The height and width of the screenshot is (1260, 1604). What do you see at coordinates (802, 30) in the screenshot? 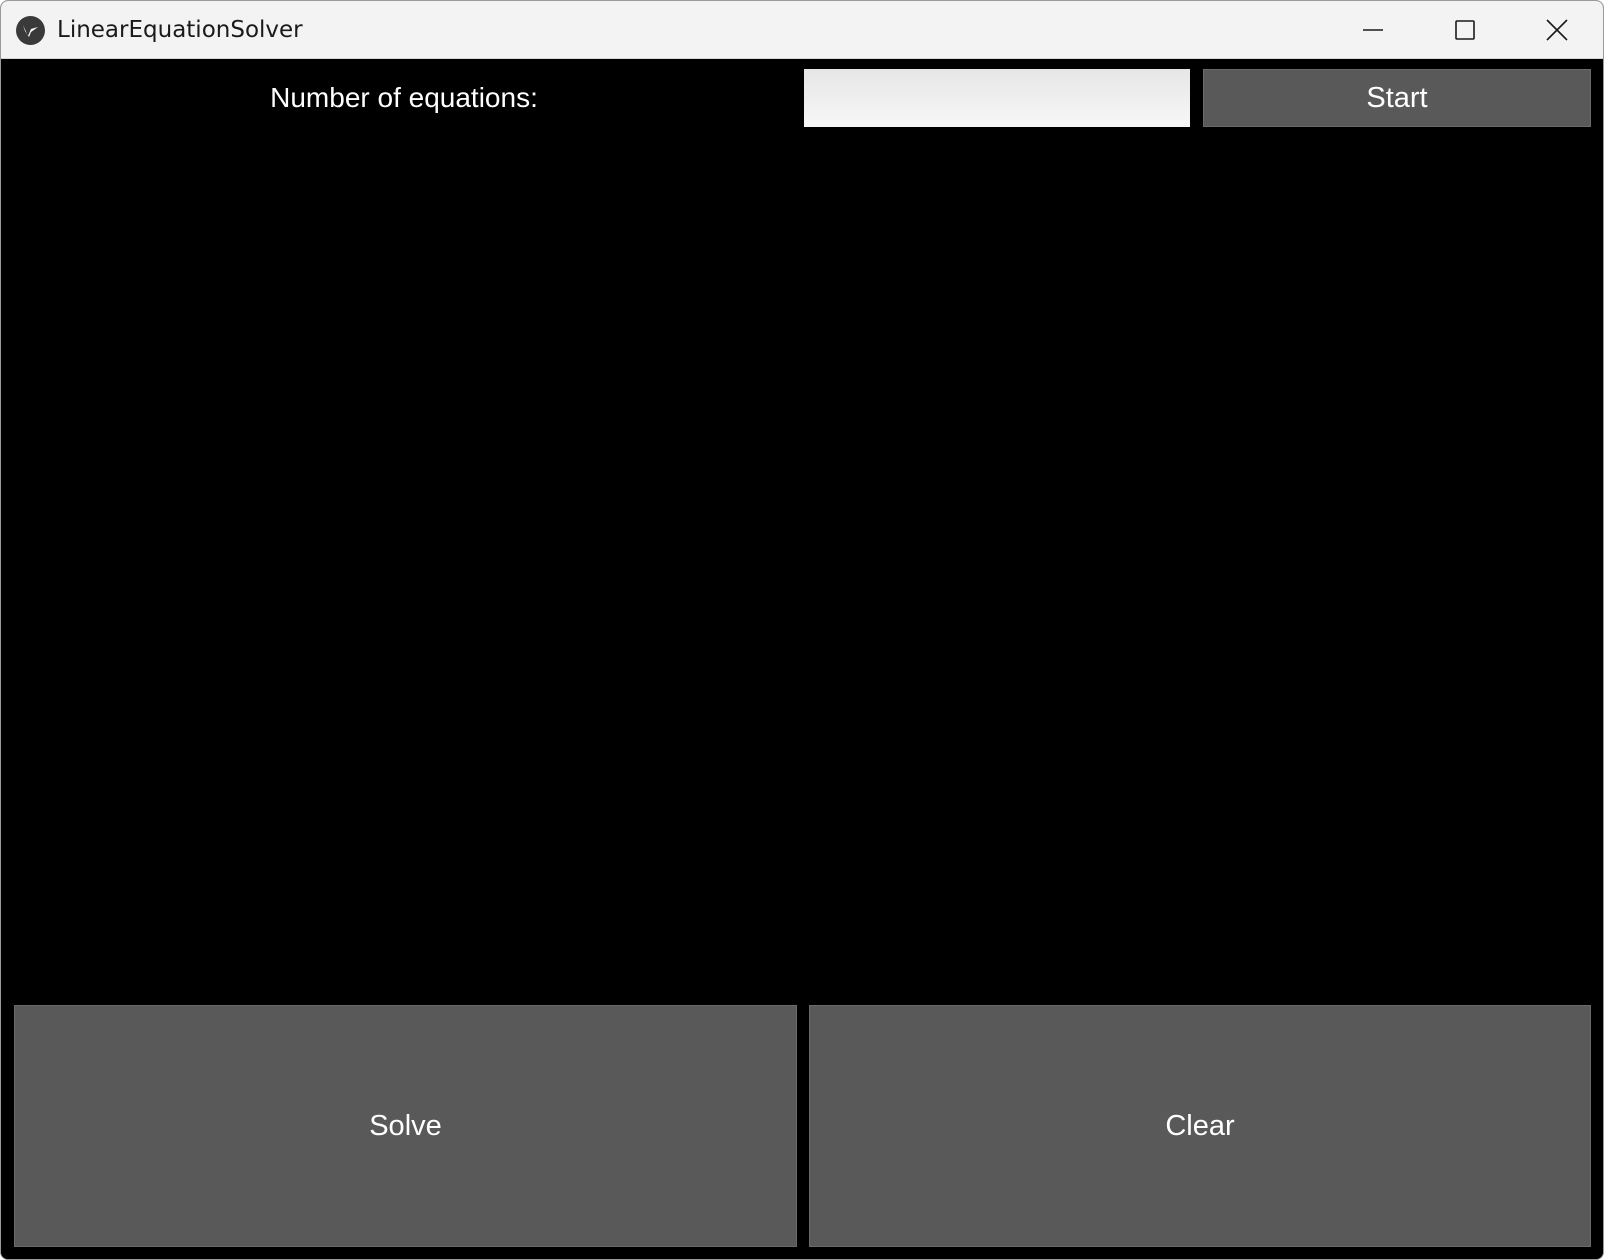
I see `title-bar: LinearEquationSolver` at bounding box center [802, 30].